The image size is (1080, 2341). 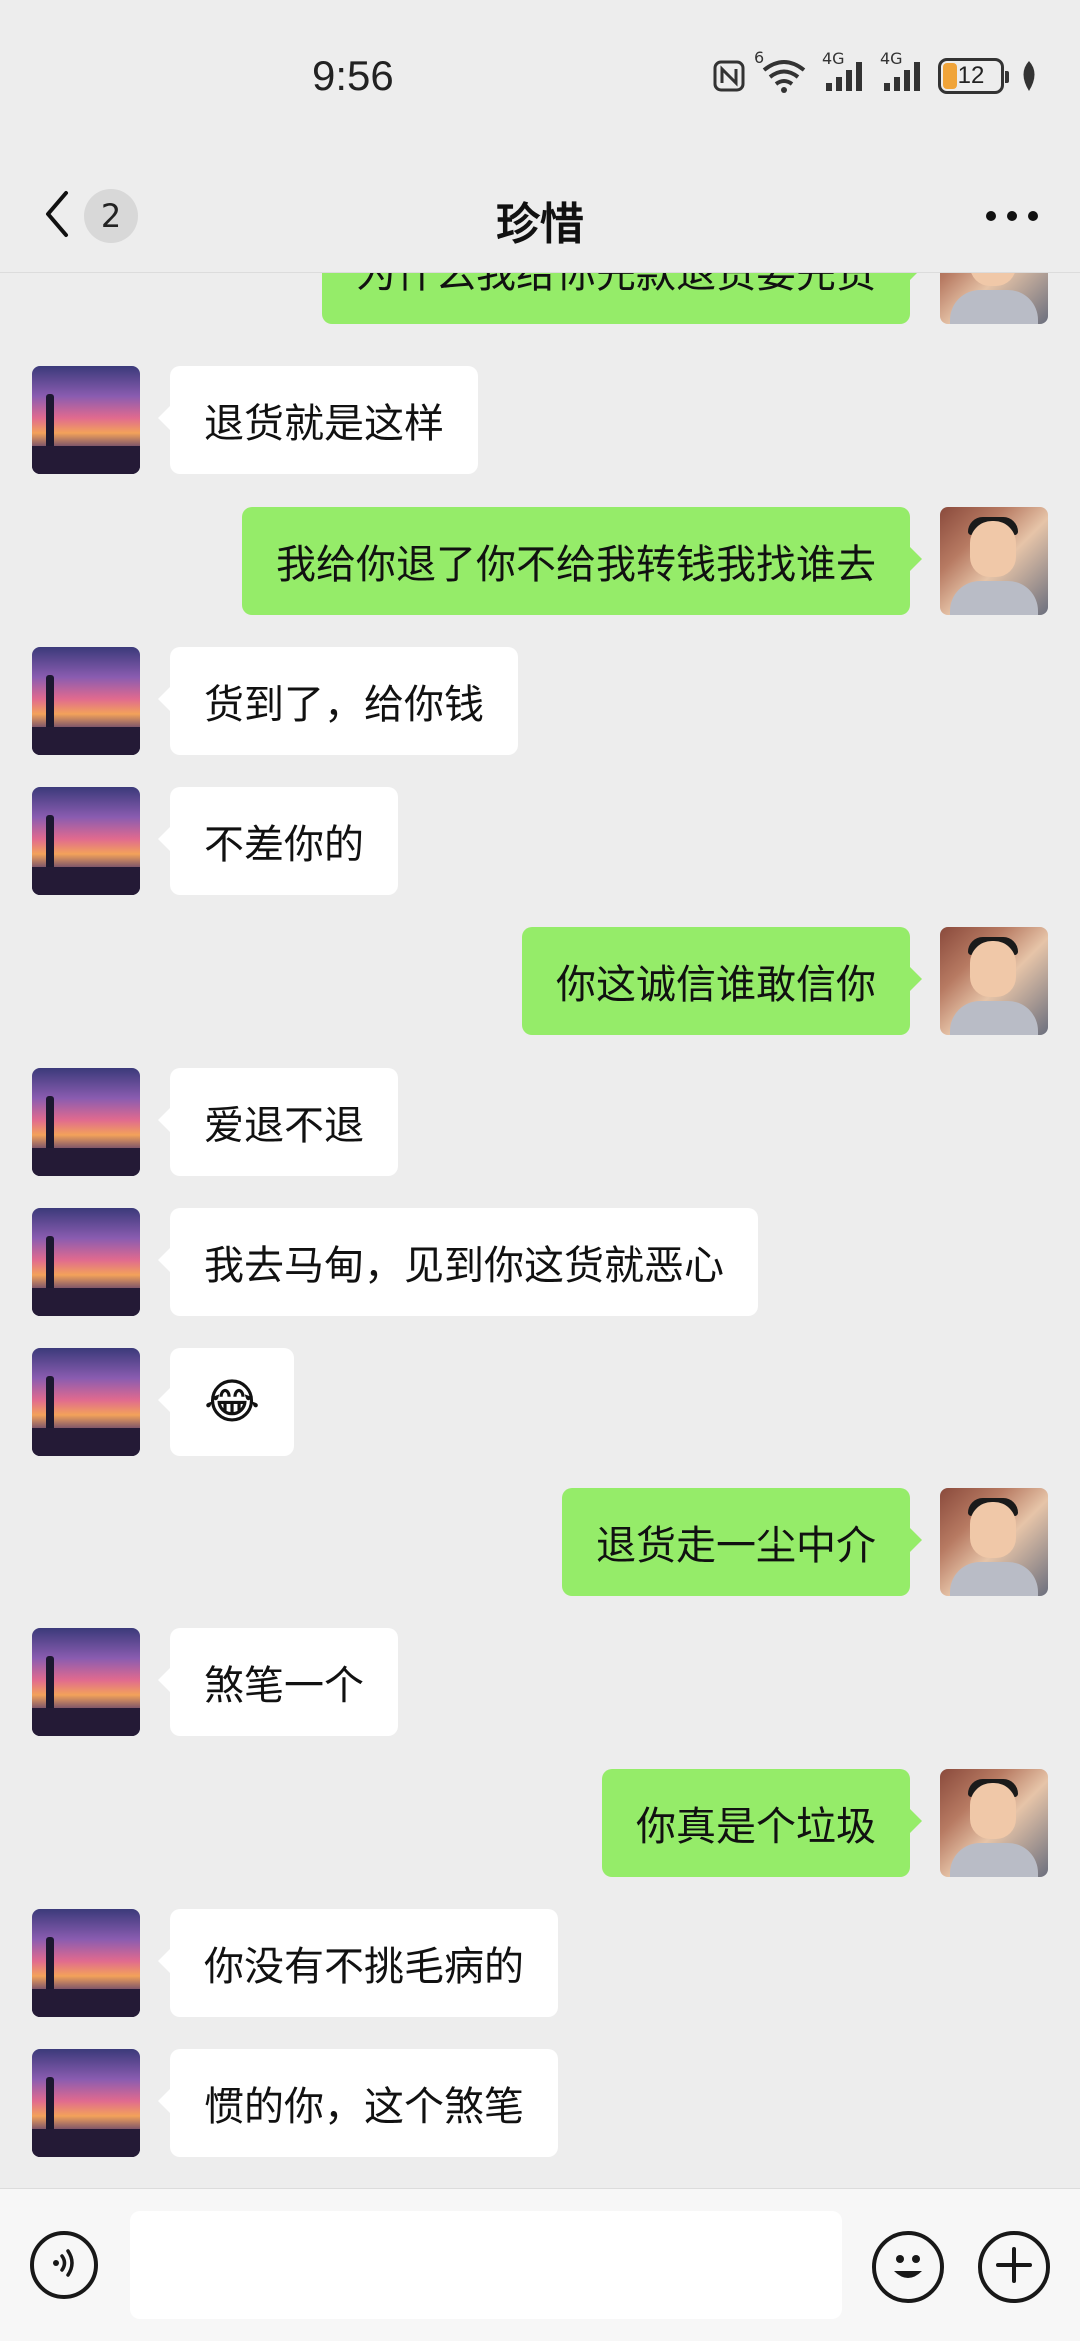 What do you see at coordinates (540, 224) in the screenshot?
I see `chat-title: 珍惜` at bounding box center [540, 224].